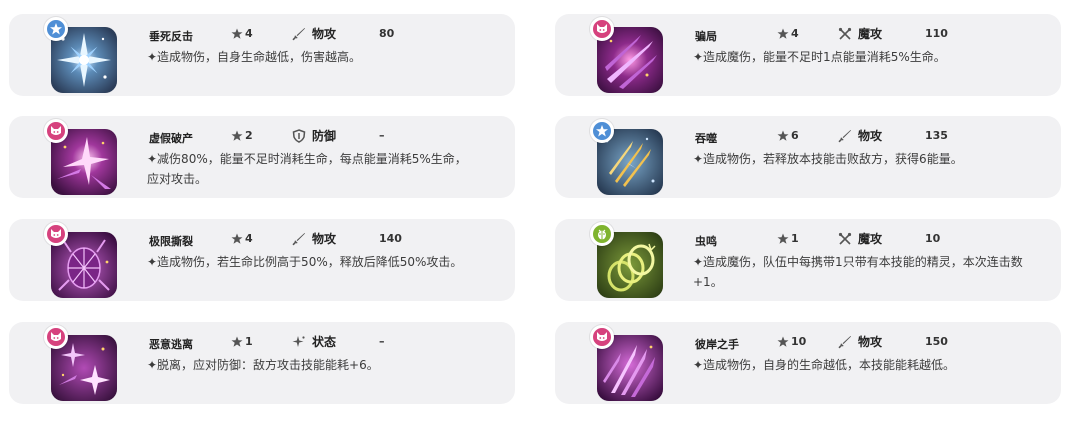  I want to click on skill-name: 虚假破产, so click(171, 138).